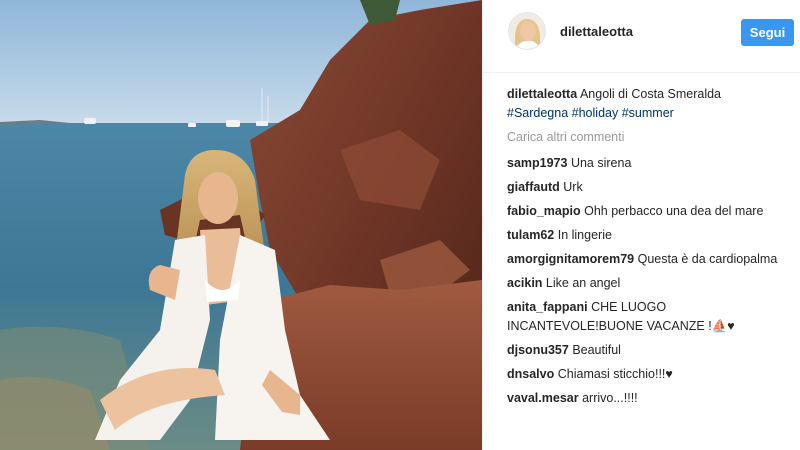  Describe the element at coordinates (650, 137) in the screenshot. I see `load-more-comments-link: Carica altri commenti` at that location.